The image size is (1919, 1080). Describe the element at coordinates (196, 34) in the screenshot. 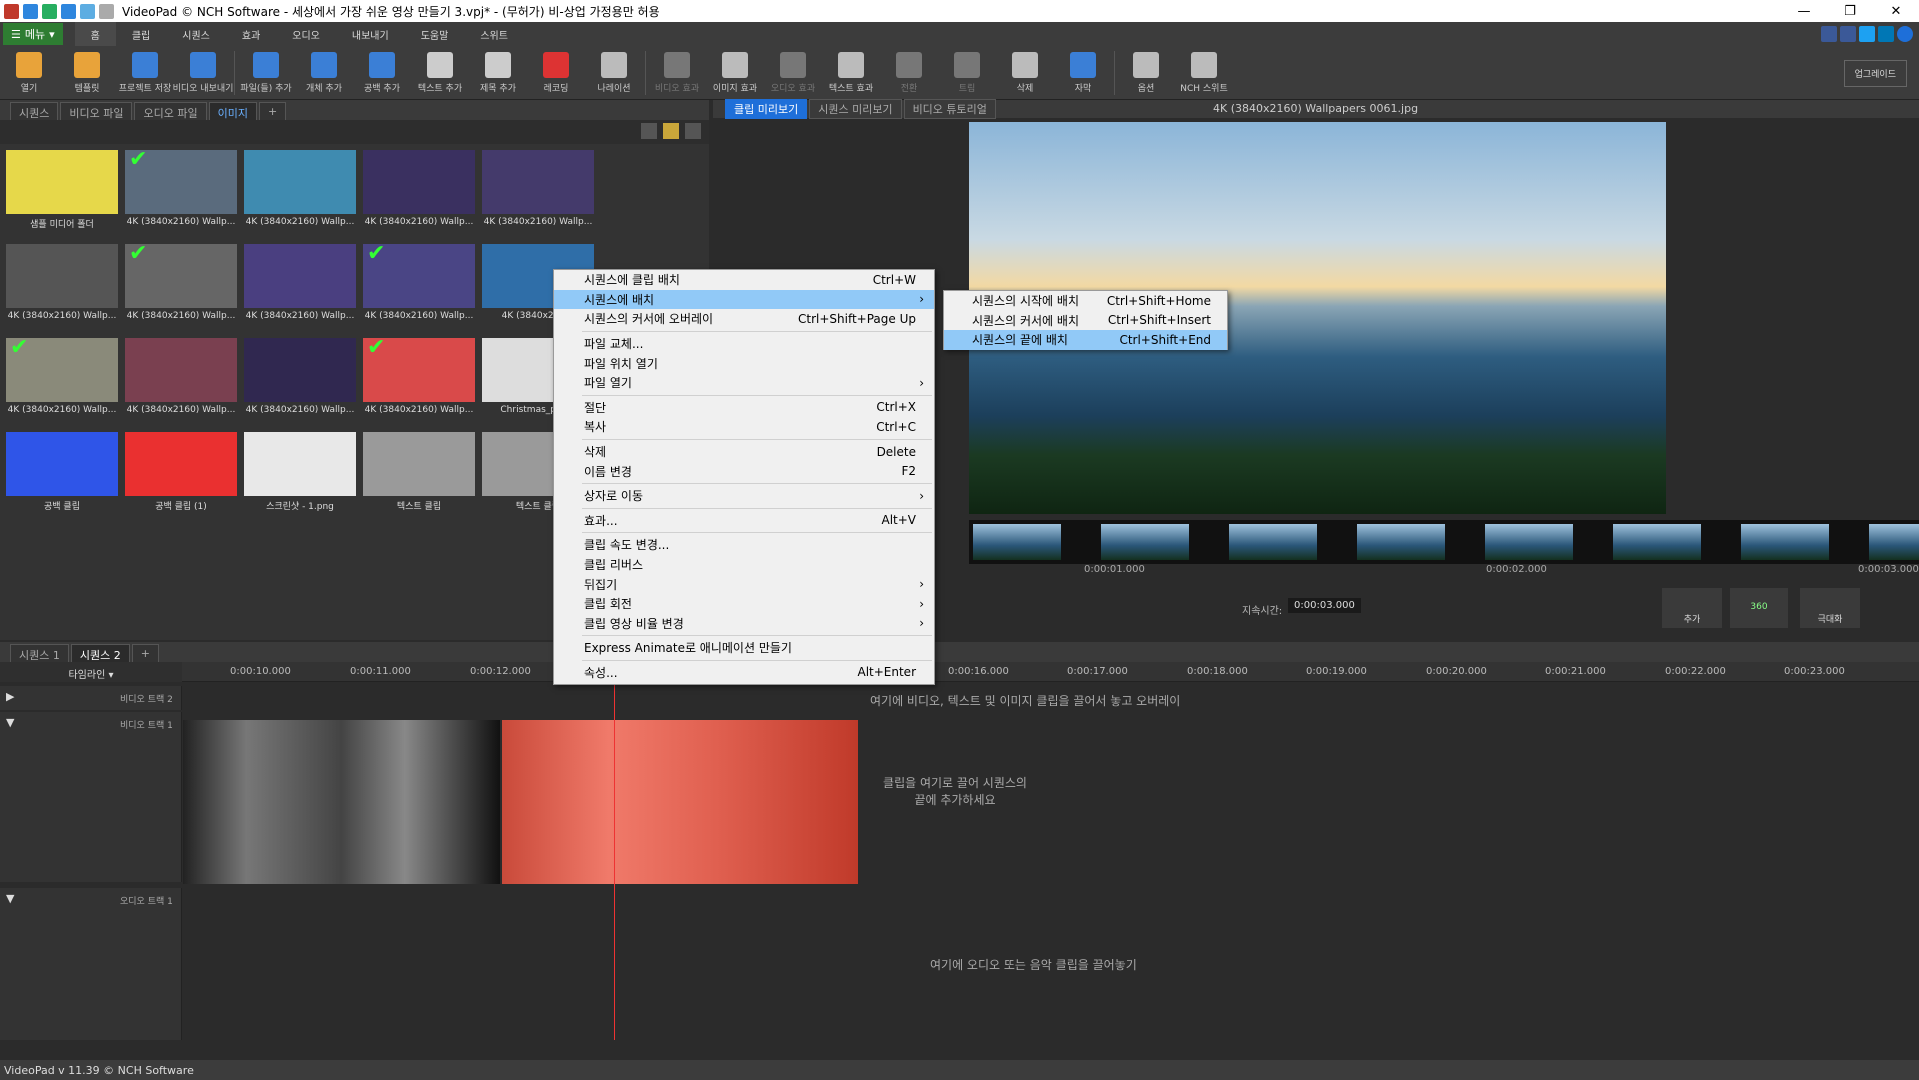

I see `menu-tab: 시퀀스` at that location.